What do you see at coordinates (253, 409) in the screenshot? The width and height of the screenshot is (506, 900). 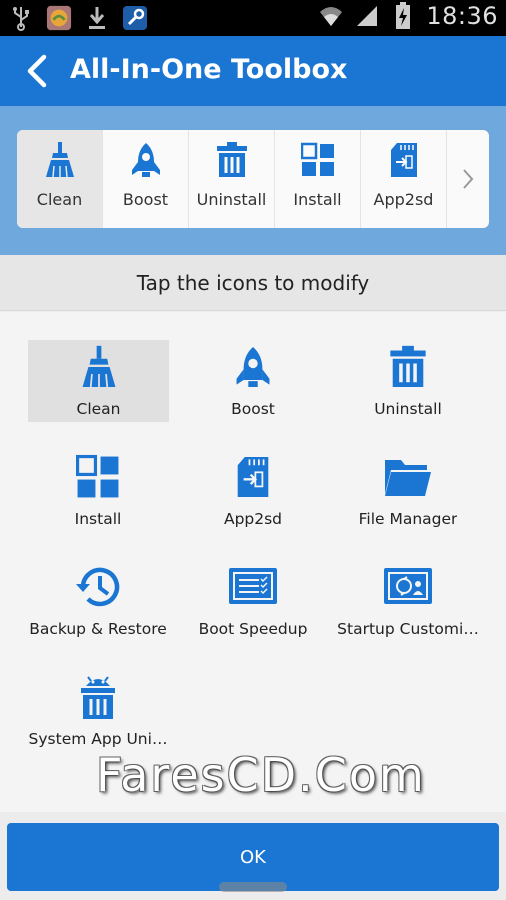 I see `tool-label: Boost` at bounding box center [253, 409].